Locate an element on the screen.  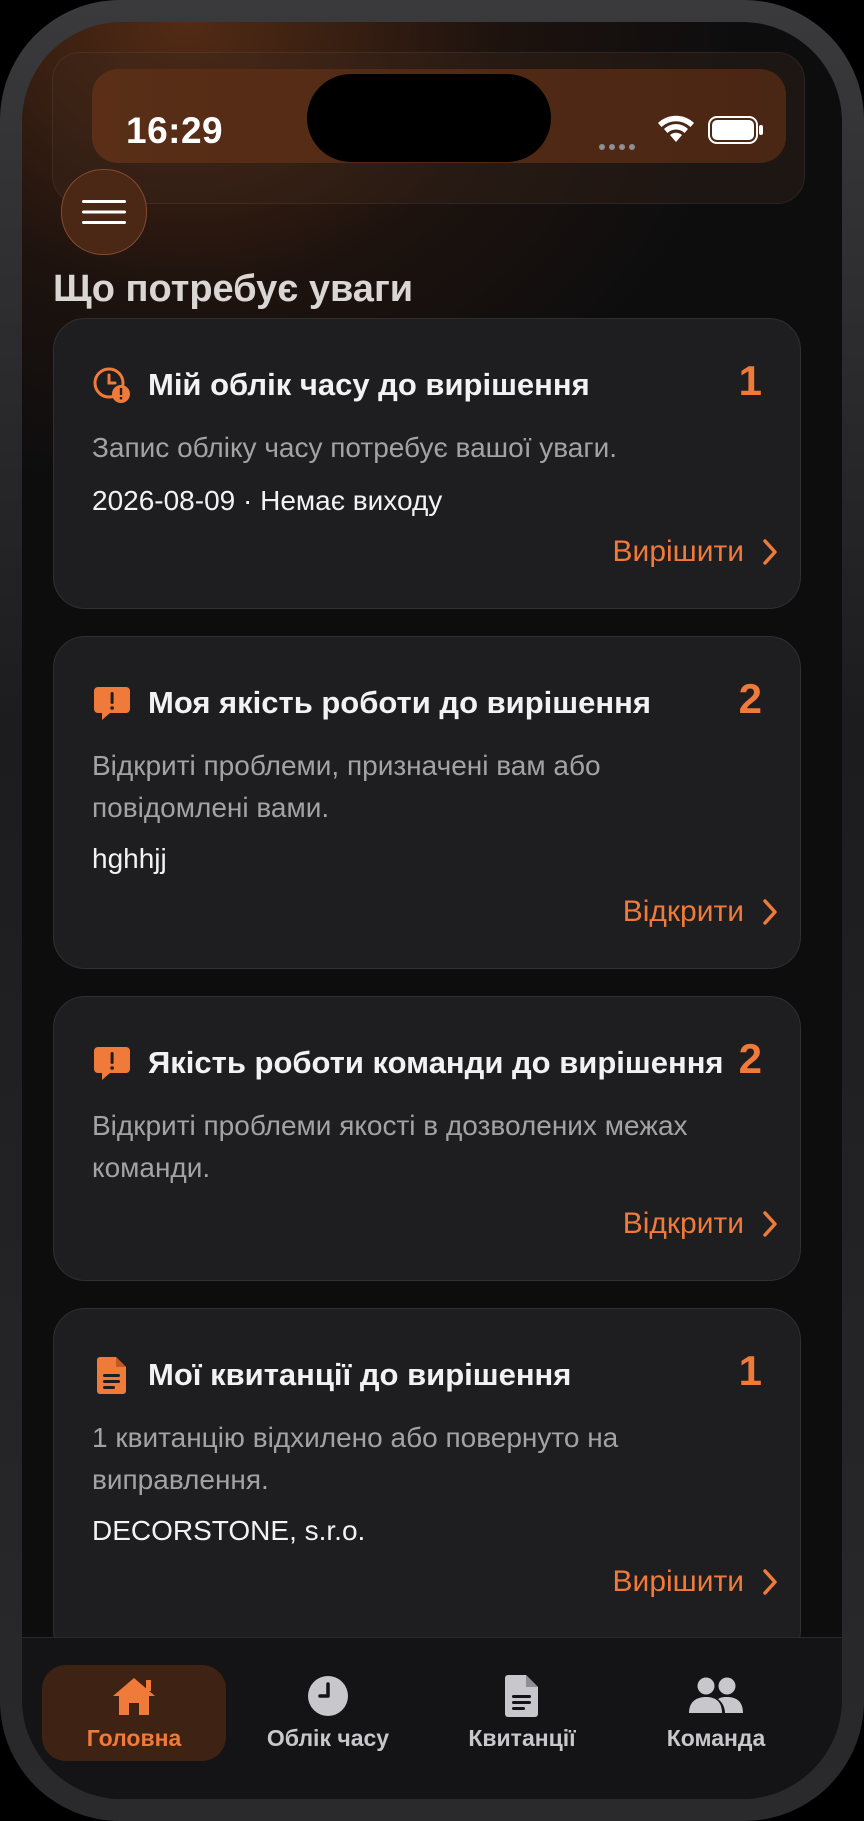
card-meta: 2026-08-09 · Немає виходу is located at coordinates (267, 500).